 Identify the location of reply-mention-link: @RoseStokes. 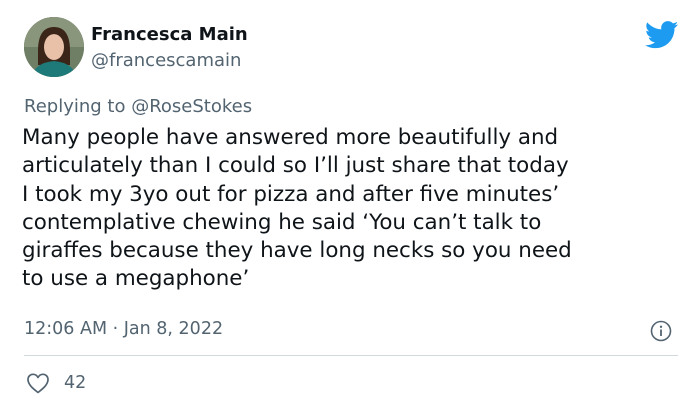
(191, 106).